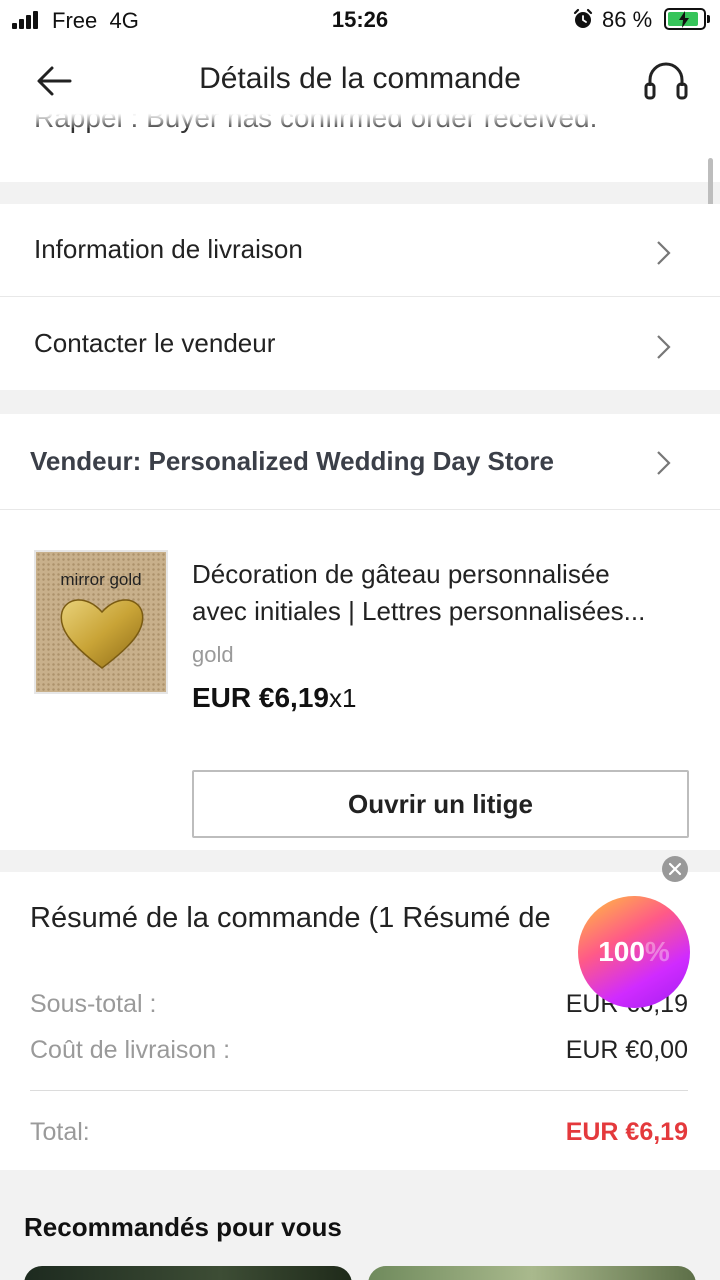 The image size is (720, 1280). I want to click on open-dispute-button: Ouvrir un litige, so click(440, 804).